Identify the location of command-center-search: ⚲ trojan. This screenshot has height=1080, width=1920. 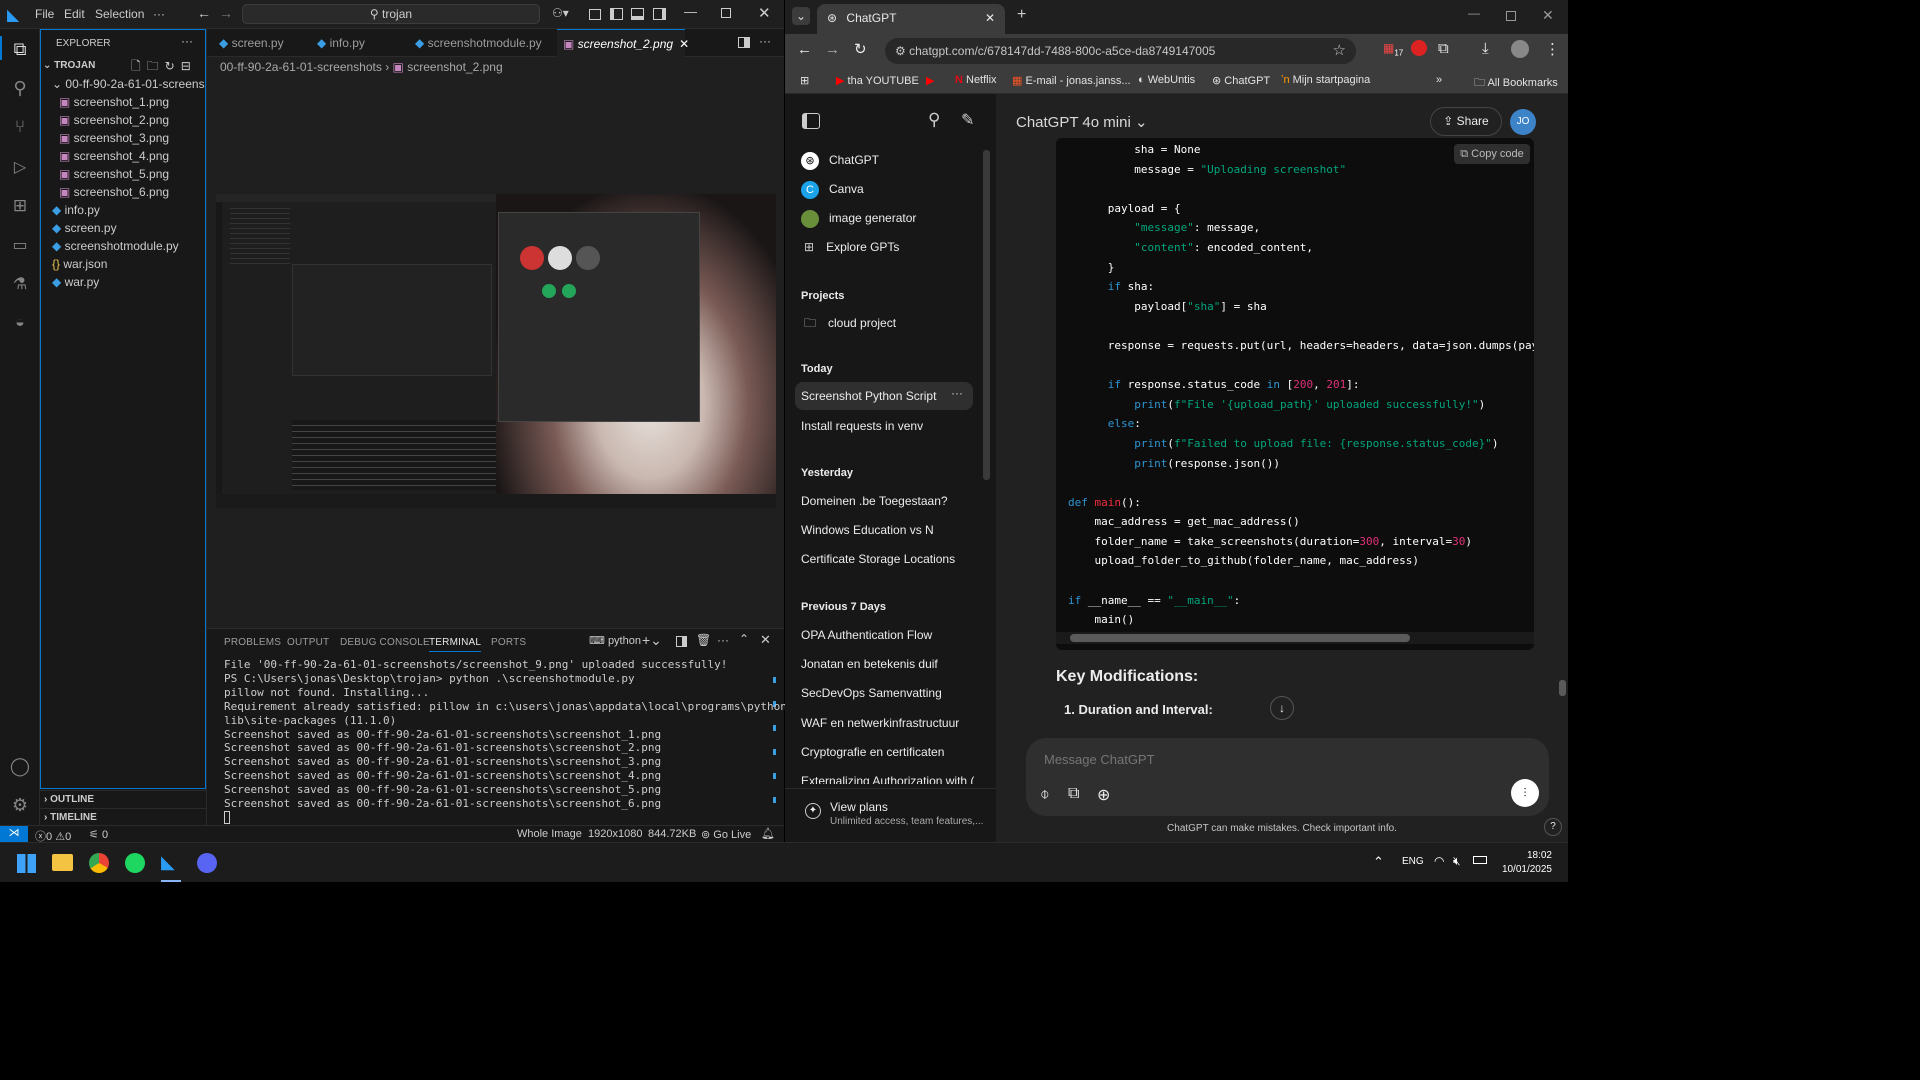
(391, 14).